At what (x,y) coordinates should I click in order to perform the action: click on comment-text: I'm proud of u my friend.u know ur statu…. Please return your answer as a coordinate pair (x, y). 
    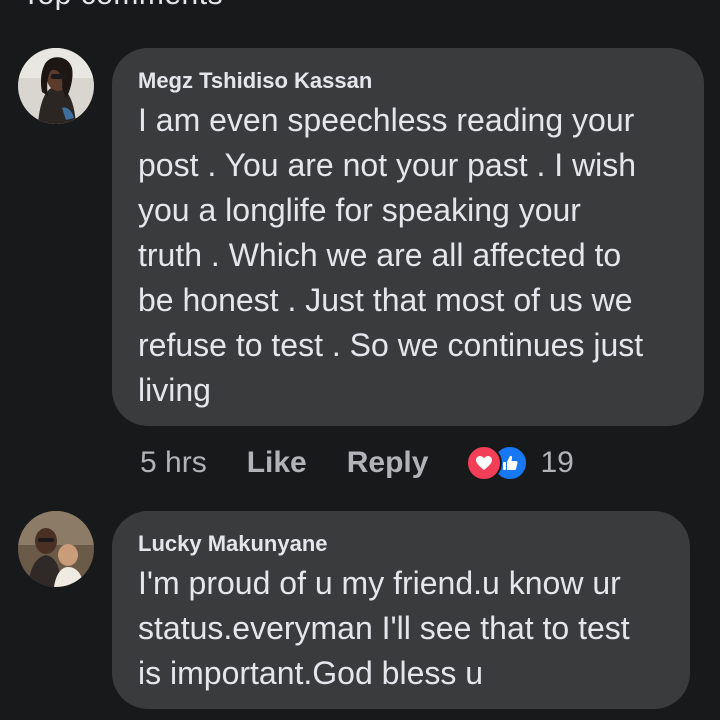
    Looking at the image, I should click on (384, 628).